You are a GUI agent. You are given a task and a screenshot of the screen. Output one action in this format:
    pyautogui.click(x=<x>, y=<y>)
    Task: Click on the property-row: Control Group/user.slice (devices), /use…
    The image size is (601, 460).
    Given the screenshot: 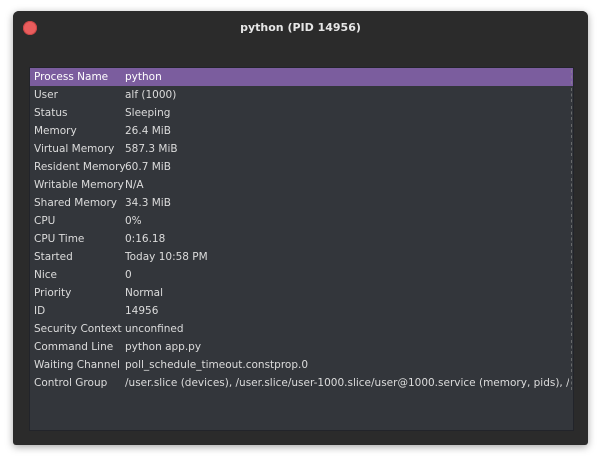 What is the action you would take?
    pyautogui.click(x=301, y=383)
    